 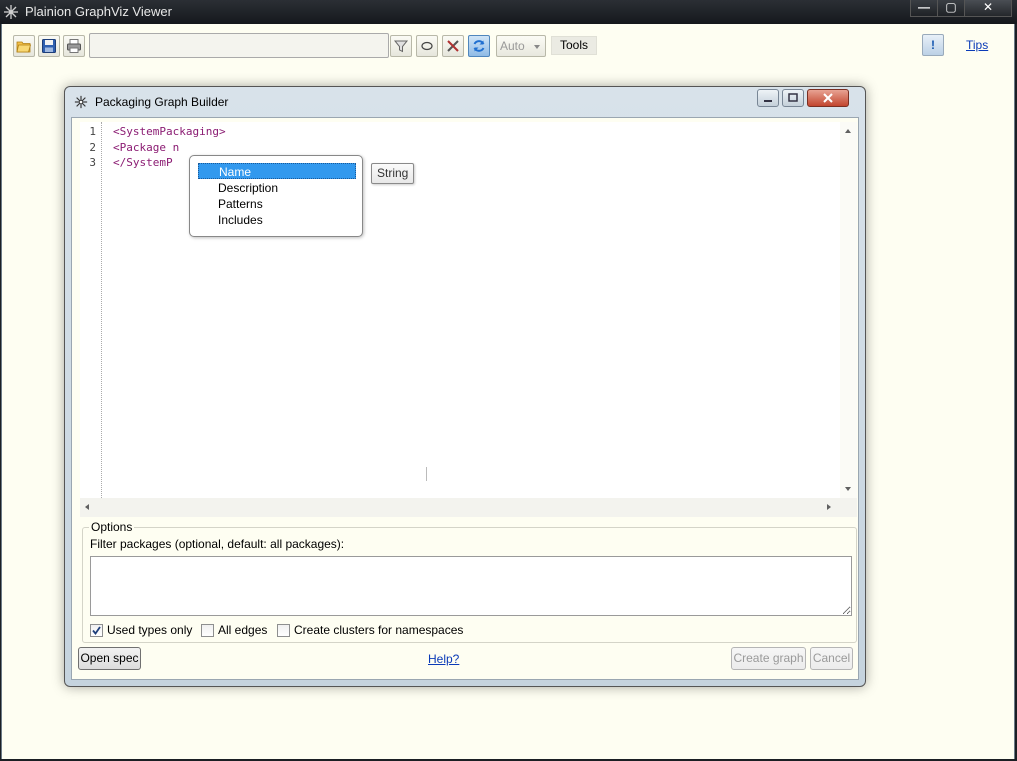 I want to click on info-button: !, so click(x=933, y=45).